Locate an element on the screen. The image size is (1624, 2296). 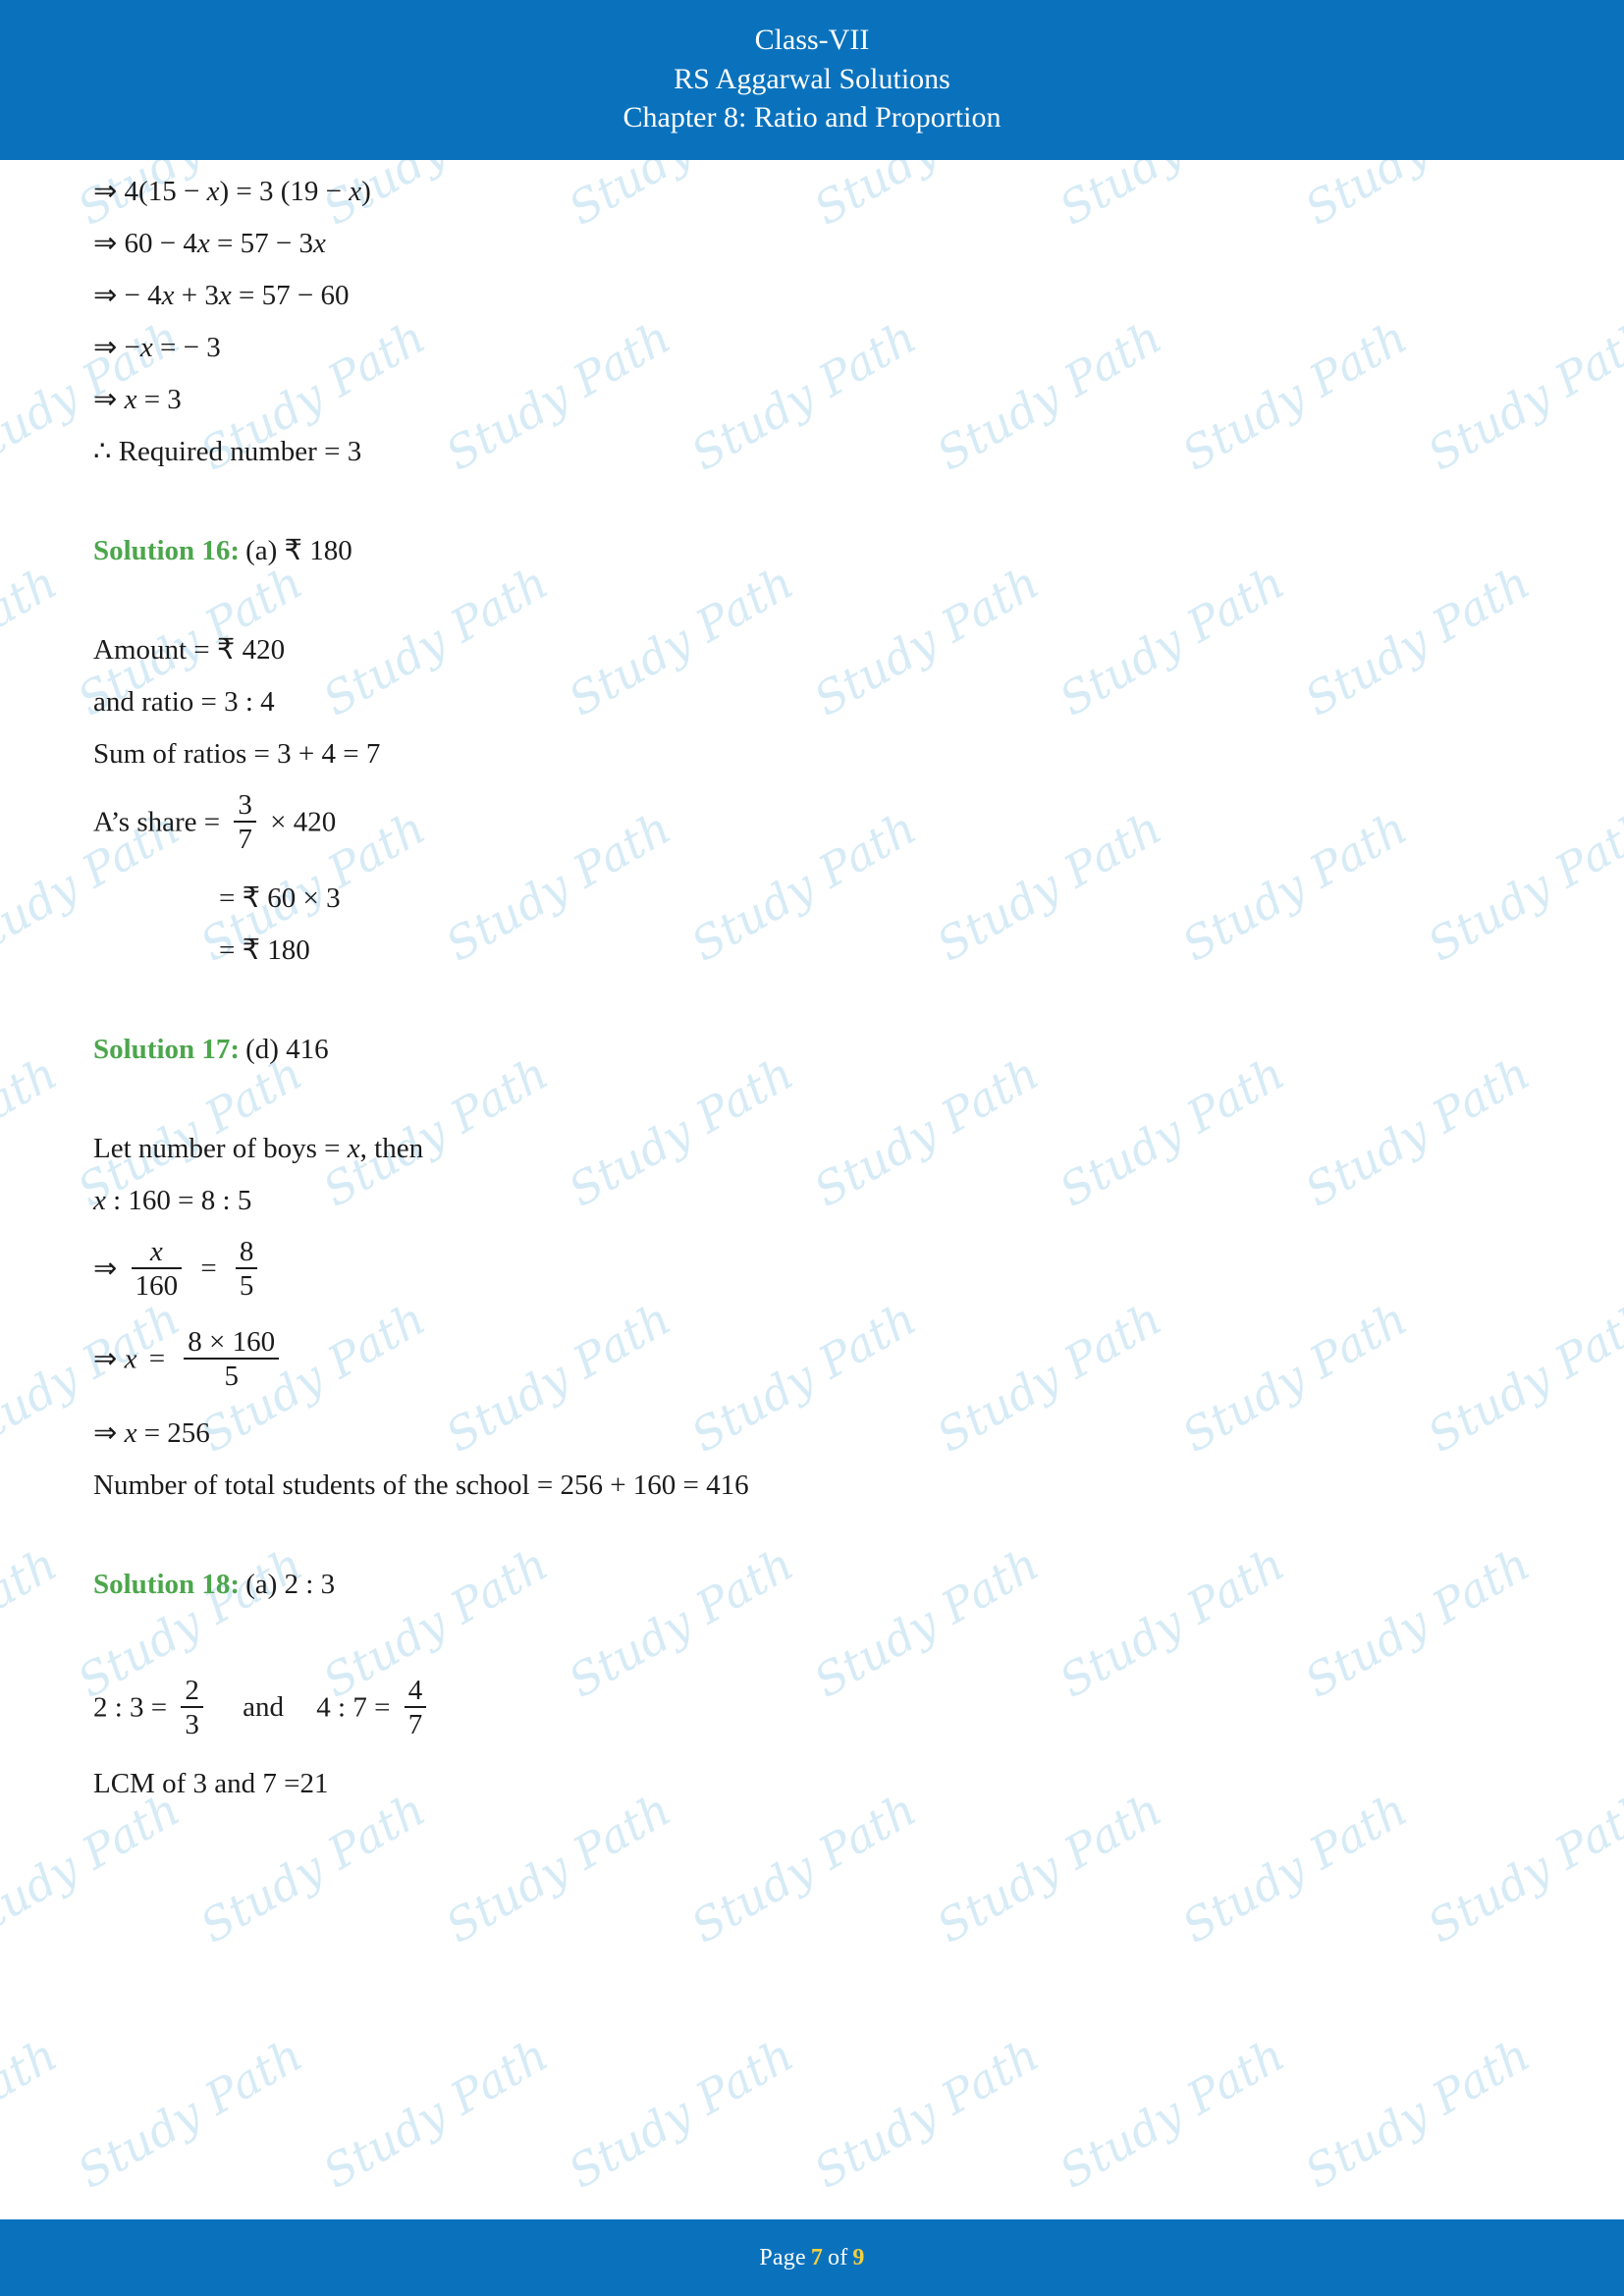
fraction-3-over-7: 3 7 is located at coordinates (245, 822).